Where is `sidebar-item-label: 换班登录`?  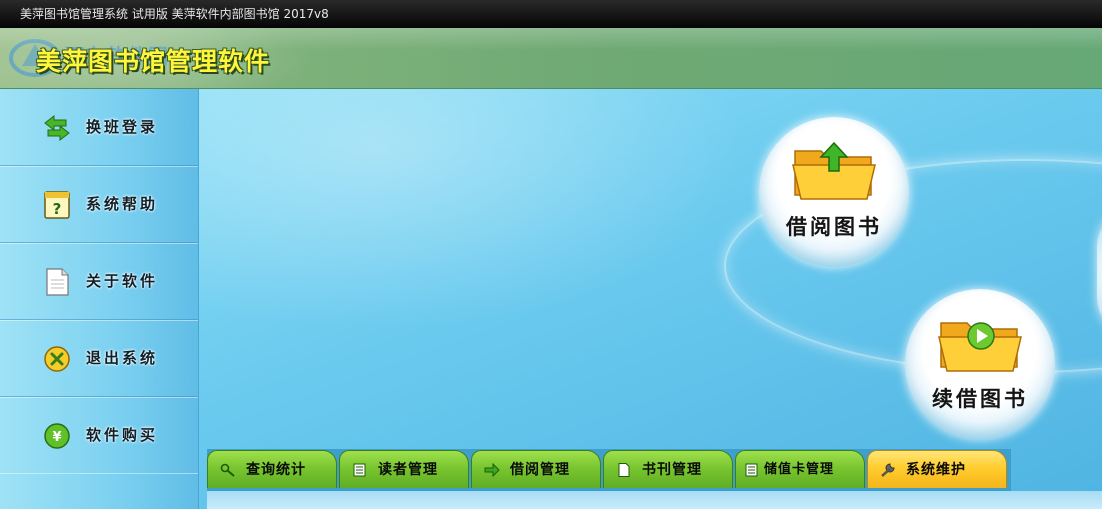 sidebar-item-label: 换班登录 is located at coordinates (122, 127).